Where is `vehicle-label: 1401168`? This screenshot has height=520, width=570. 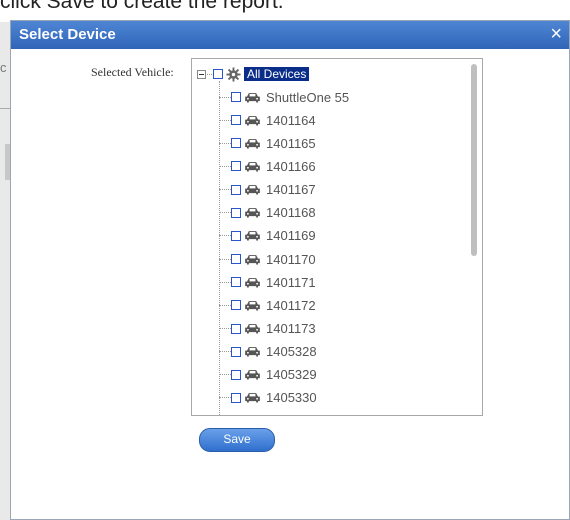
vehicle-label: 1401168 is located at coordinates (291, 213).